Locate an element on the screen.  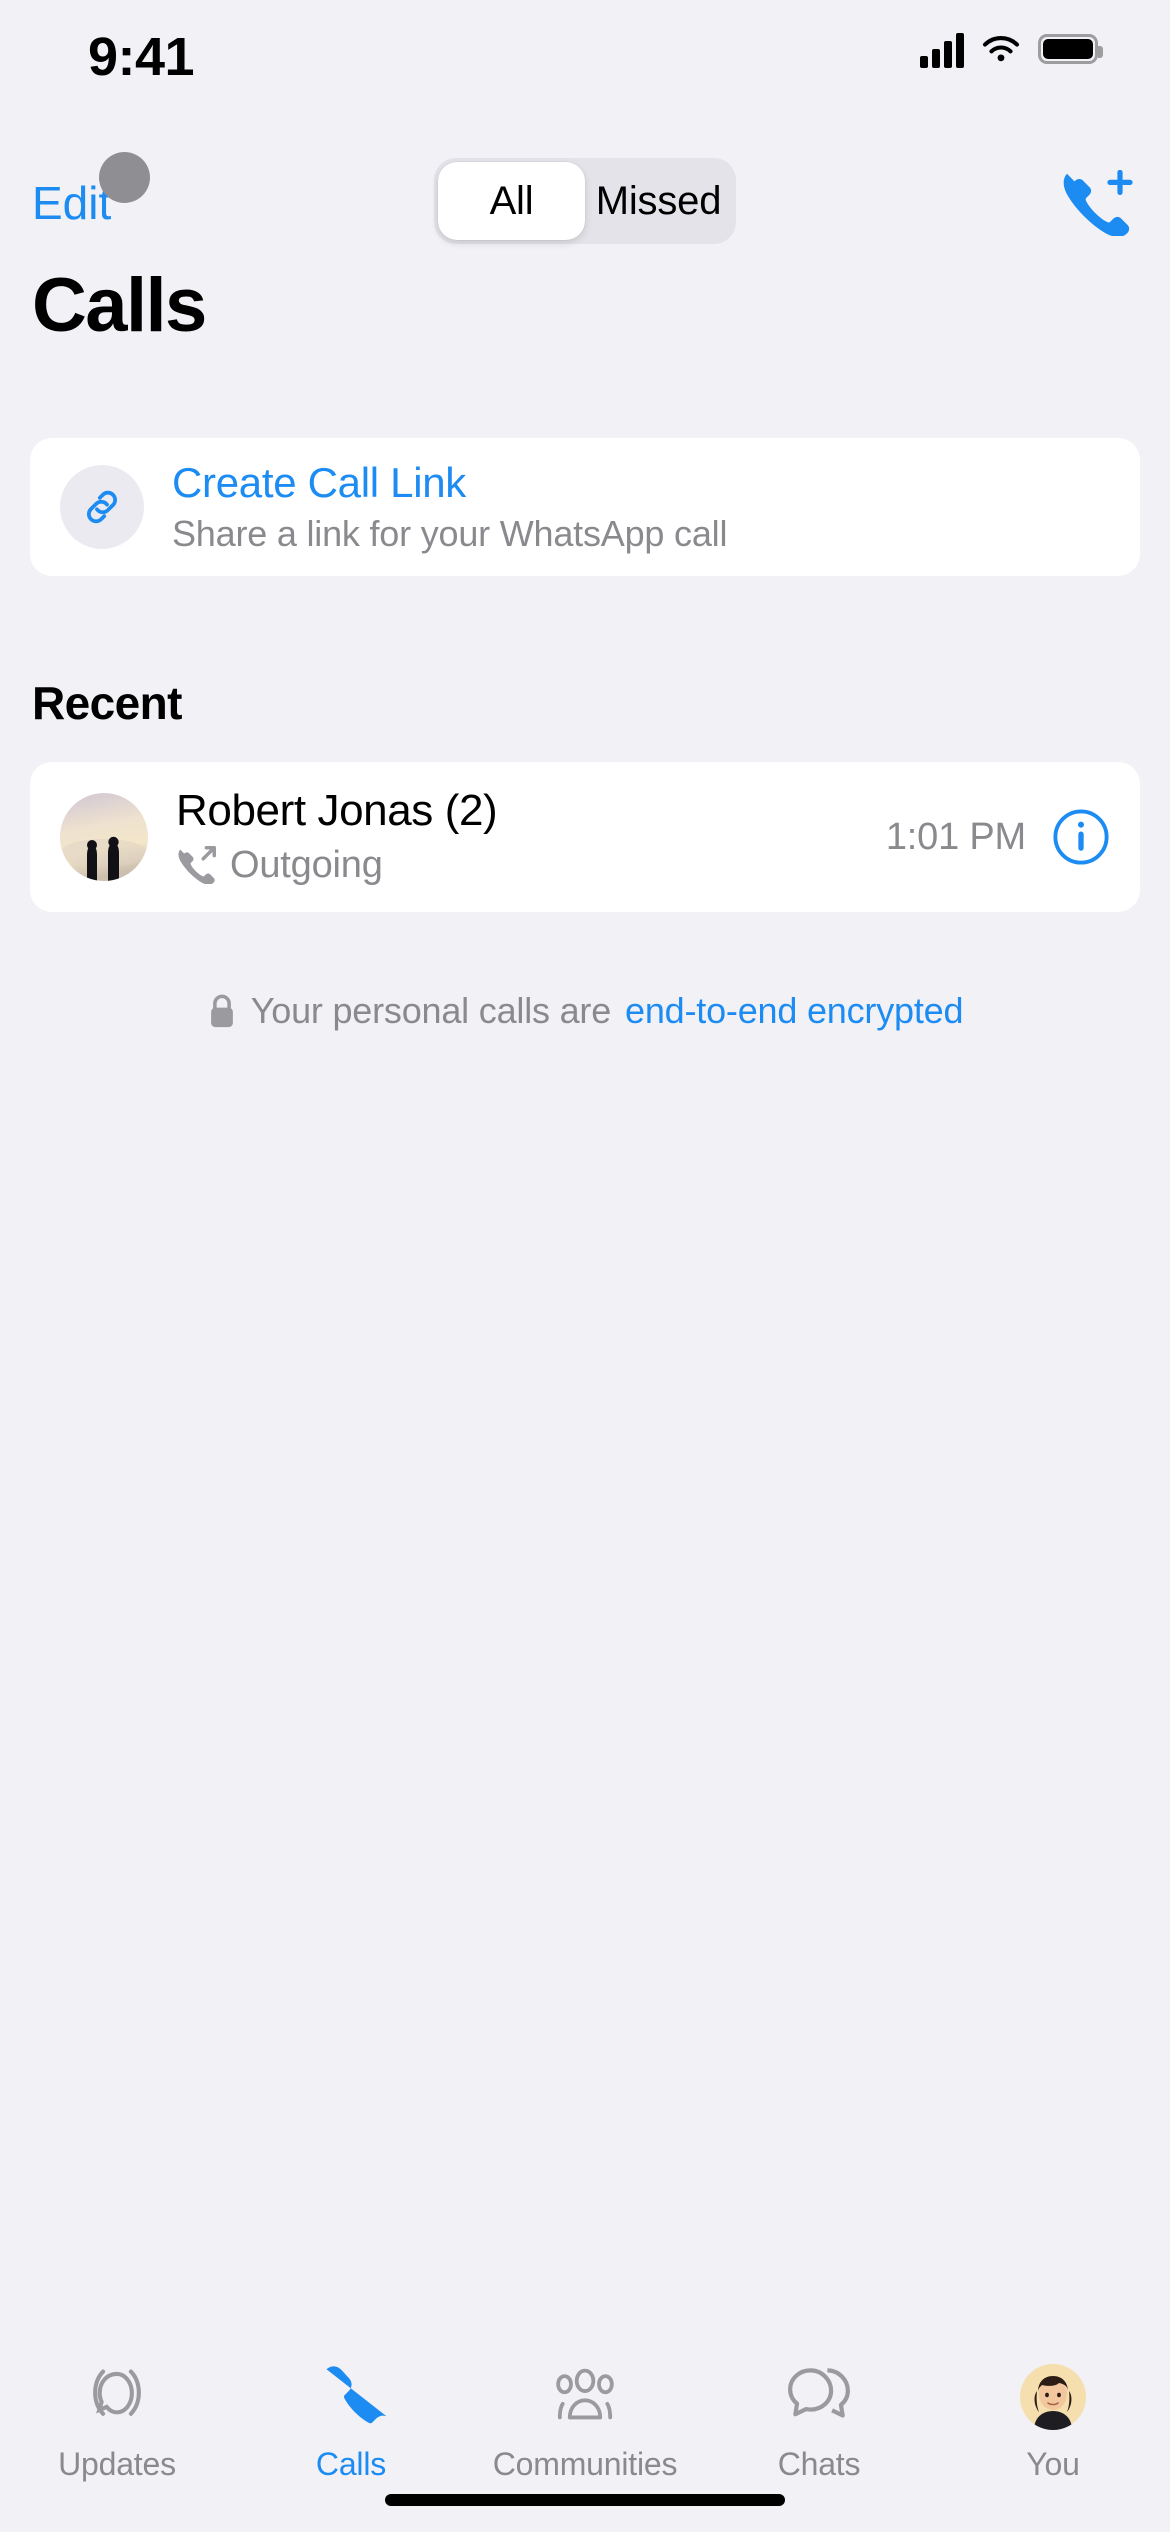
phone-plus-icon is located at coordinates (1096, 203).